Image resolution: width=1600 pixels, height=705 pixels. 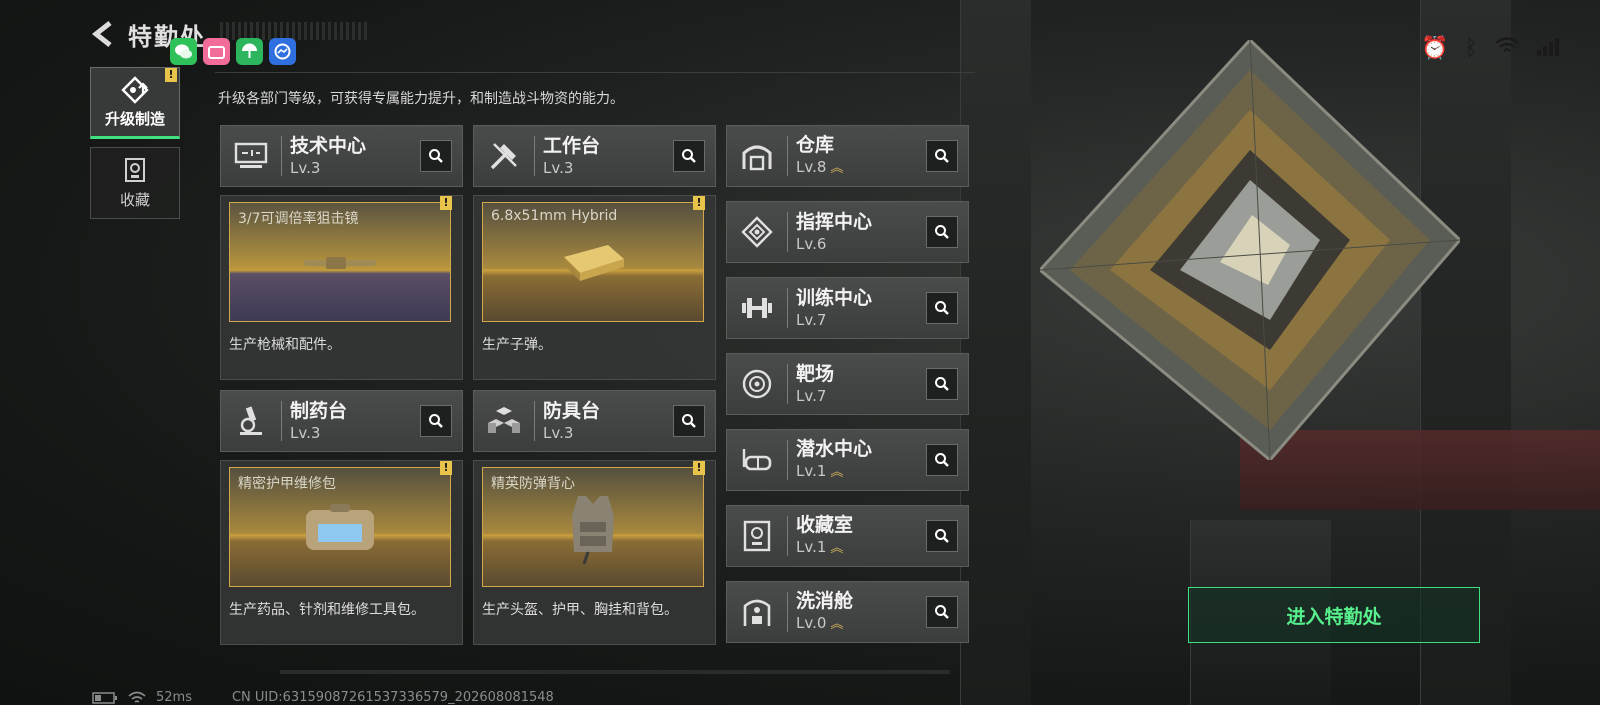 What do you see at coordinates (811, 244) in the screenshot?
I see `facility-level: Lv.6` at bounding box center [811, 244].